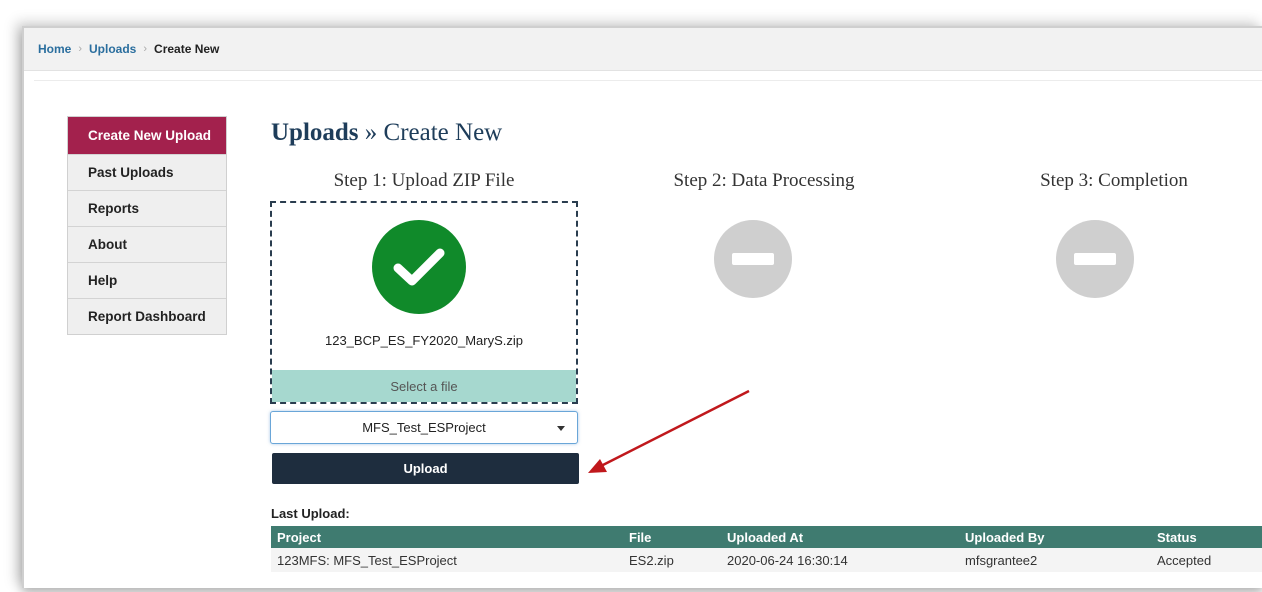 The width and height of the screenshot is (1262, 592). I want to click on breadcrumb-uploads: Uploads, so click(112, 49).